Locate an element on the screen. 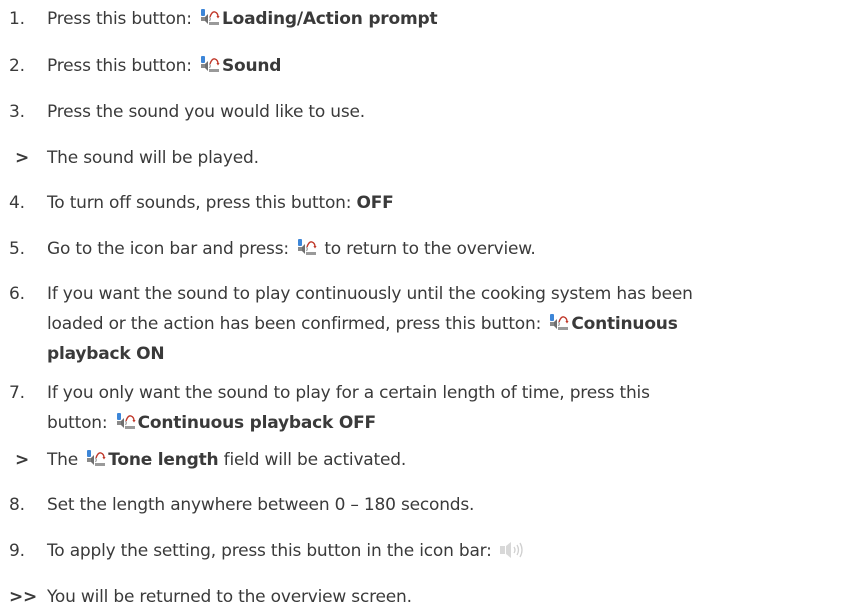  step-number: 9. is located at coordinates (17, 551).